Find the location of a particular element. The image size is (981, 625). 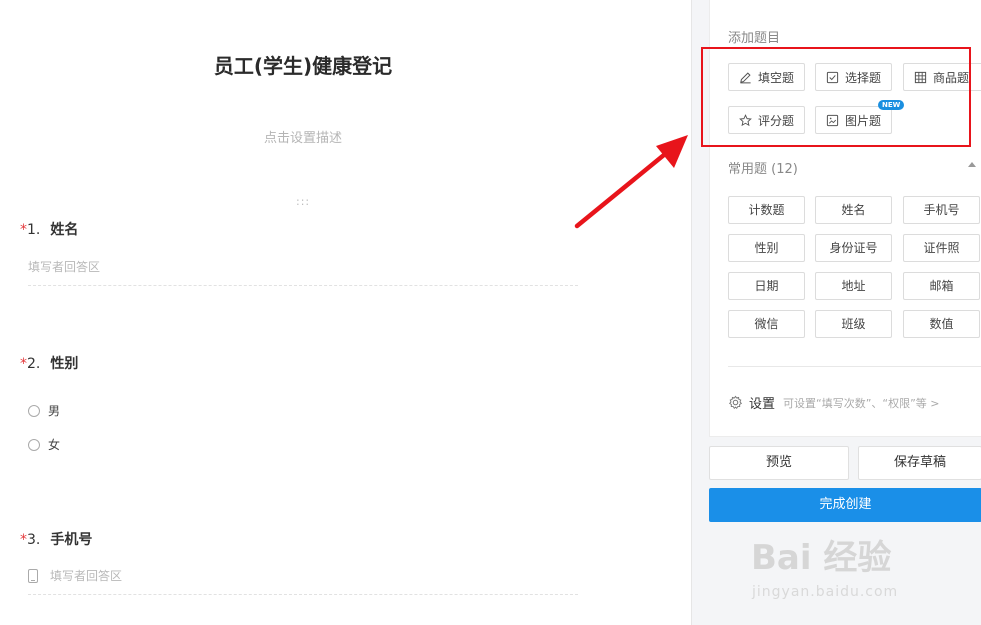

phone-icon is located at coordinates (33, 575).